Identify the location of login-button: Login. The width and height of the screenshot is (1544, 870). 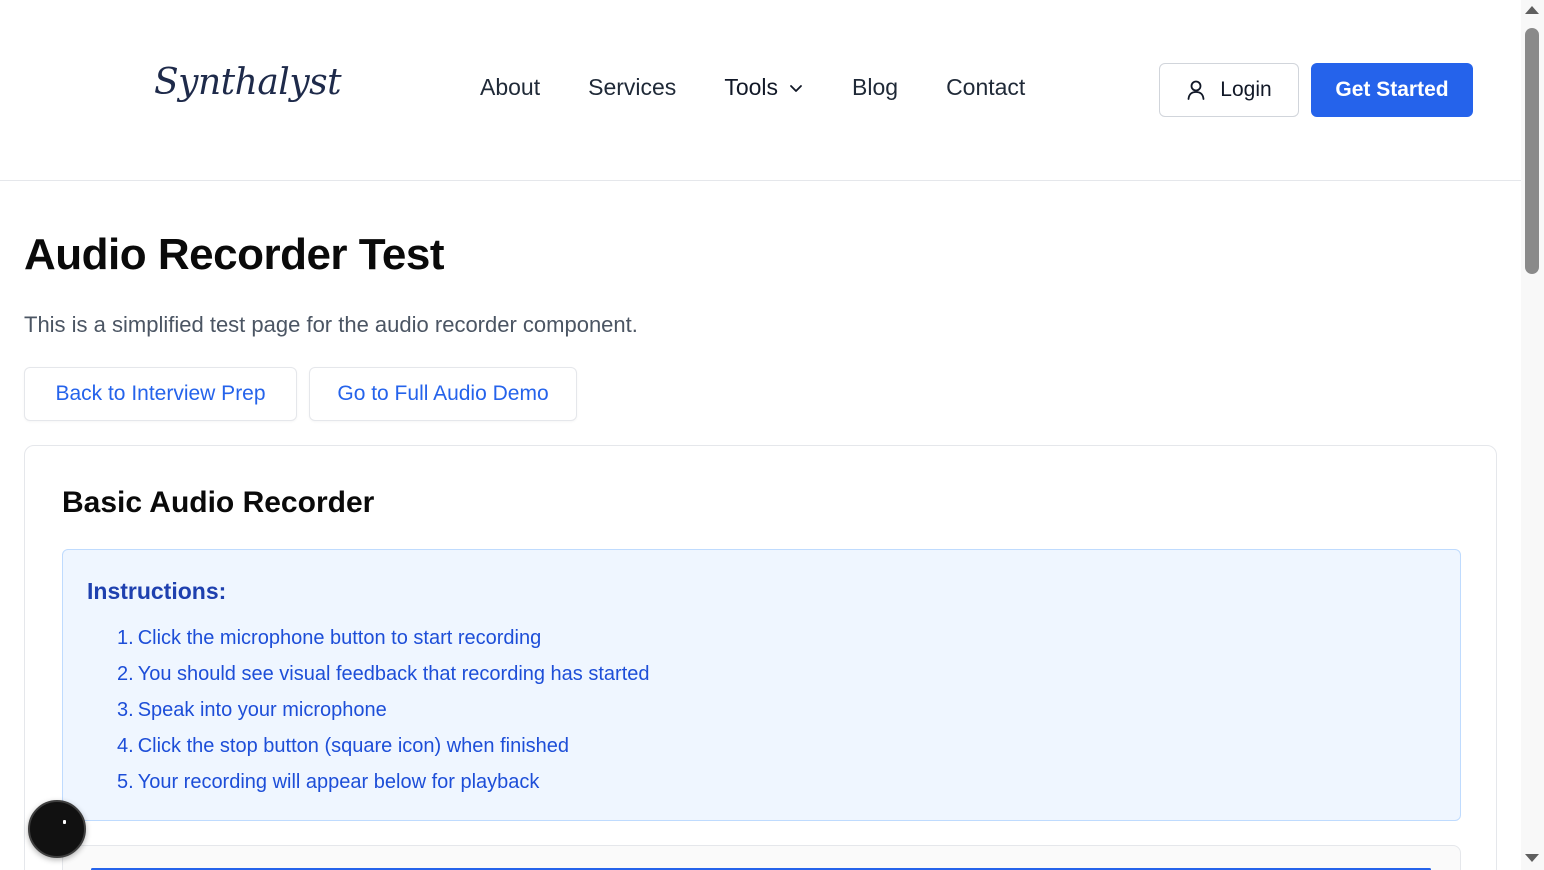
(1229, 90).